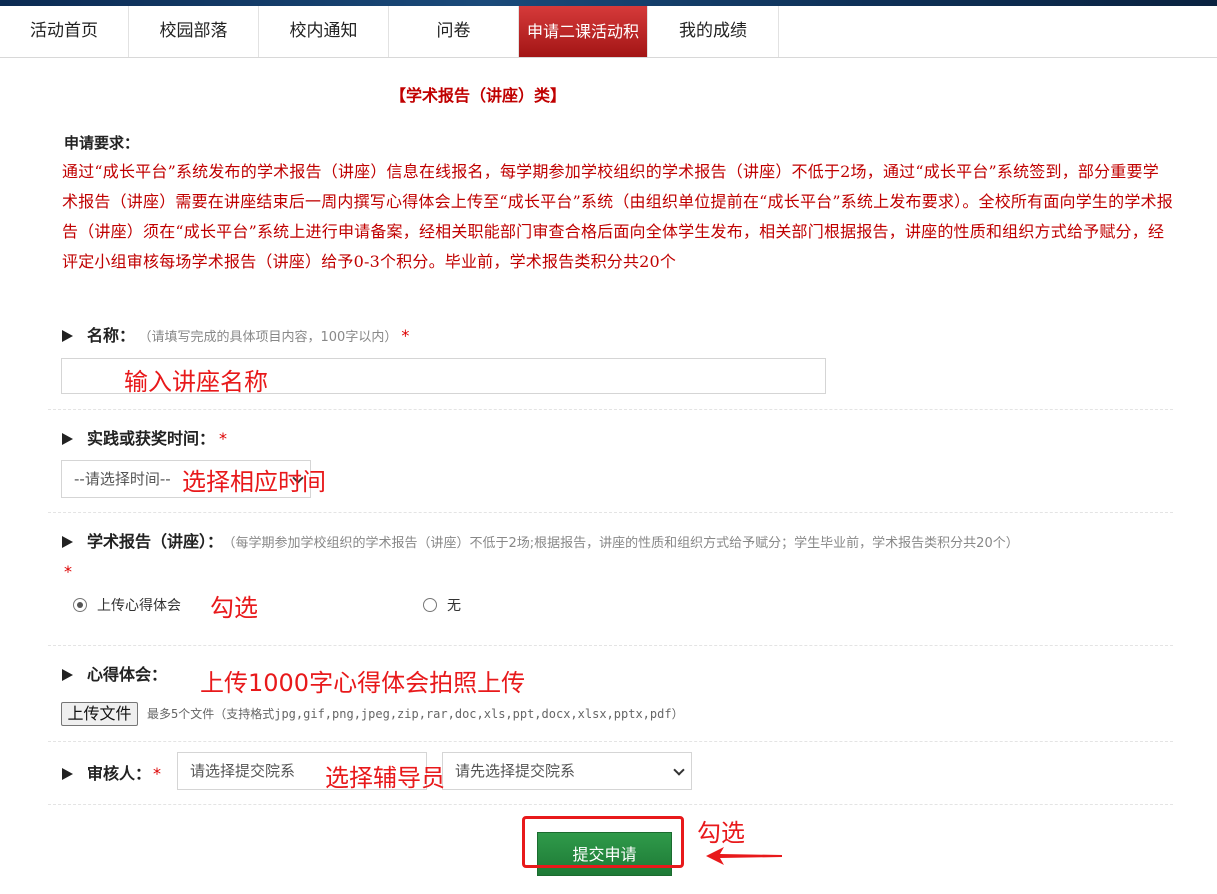 This screenshot has height=894, width=1217. Describe the element at coordinates (111, 335) in the screenshot. I see `name-label: 名称：` at that location.